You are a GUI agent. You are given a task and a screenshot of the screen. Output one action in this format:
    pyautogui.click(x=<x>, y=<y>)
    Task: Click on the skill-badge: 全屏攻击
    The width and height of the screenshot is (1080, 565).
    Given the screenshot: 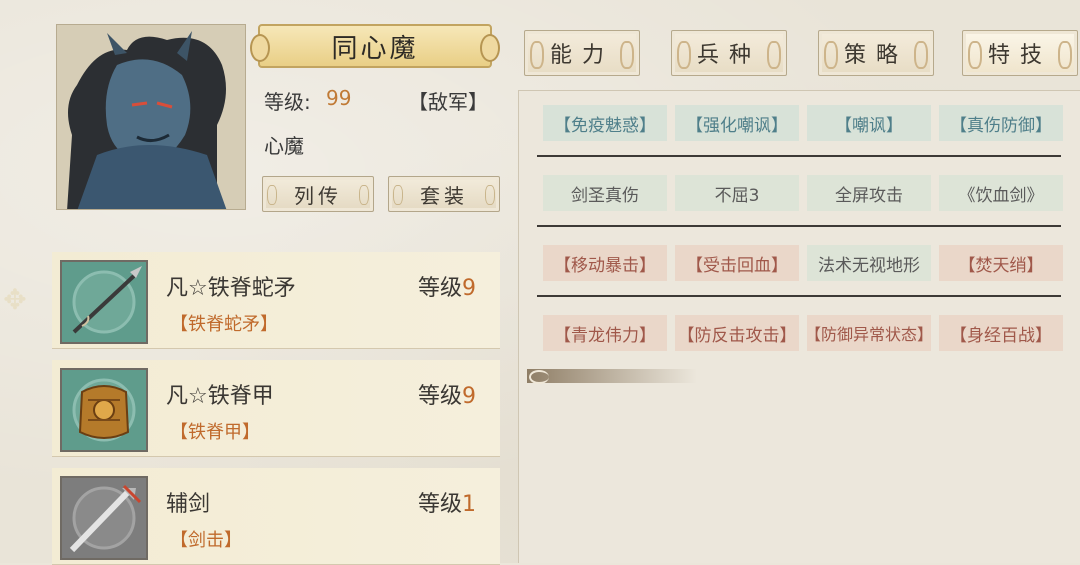 What is the action you would take?
    pyautogui.click(x=869, y=193)
    